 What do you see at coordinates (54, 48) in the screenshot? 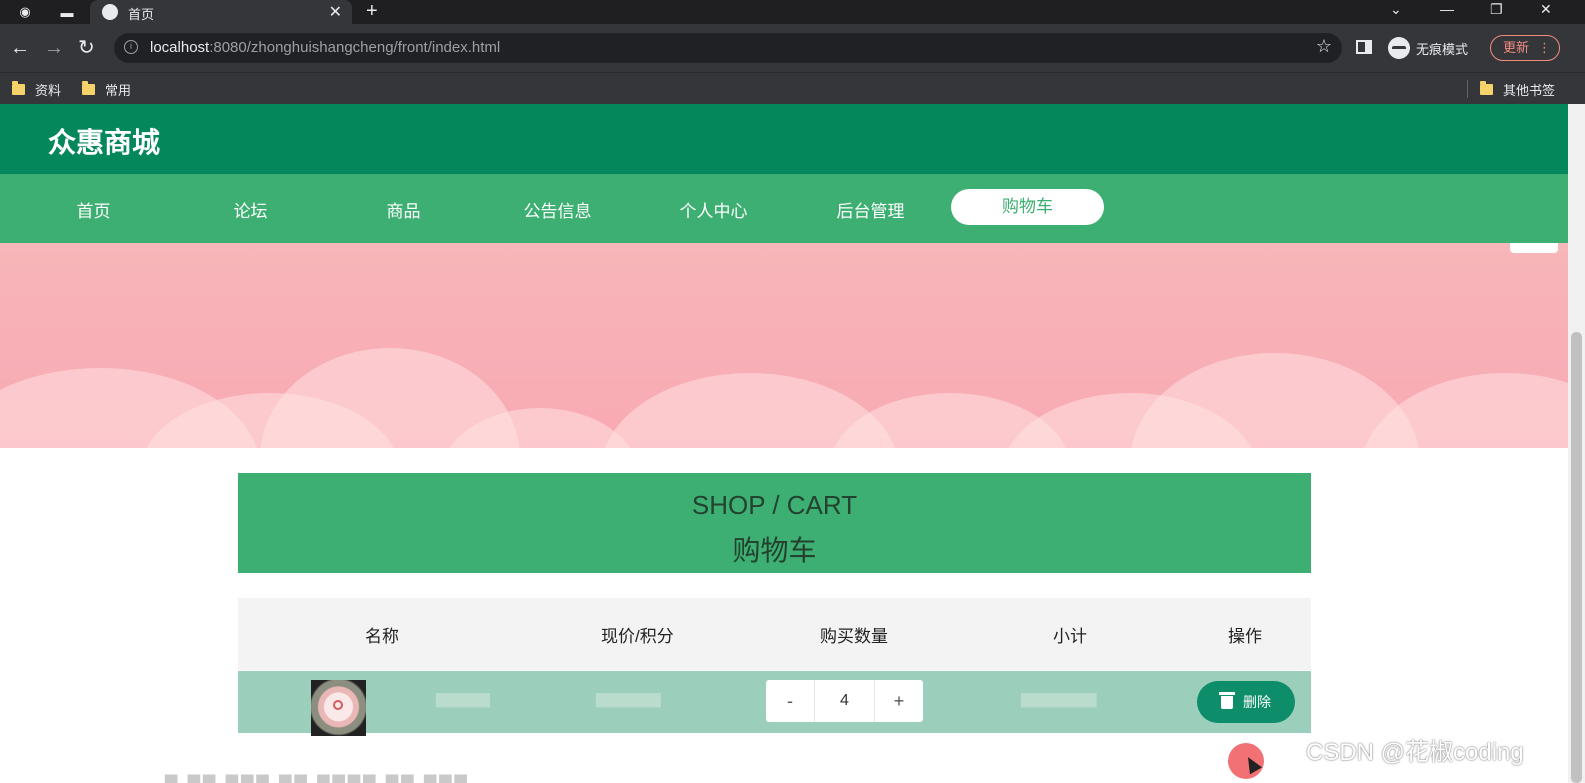
I see `forward-icon: →` at bounding box center [54, 48].